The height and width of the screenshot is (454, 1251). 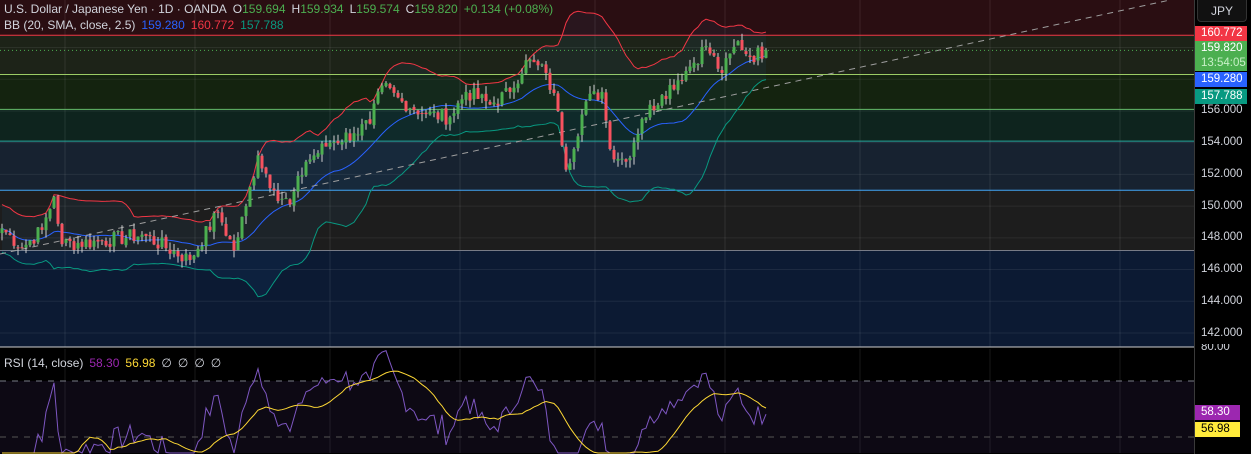 I want to click on rsi-value: 58.30, so click(x=104, y=363).